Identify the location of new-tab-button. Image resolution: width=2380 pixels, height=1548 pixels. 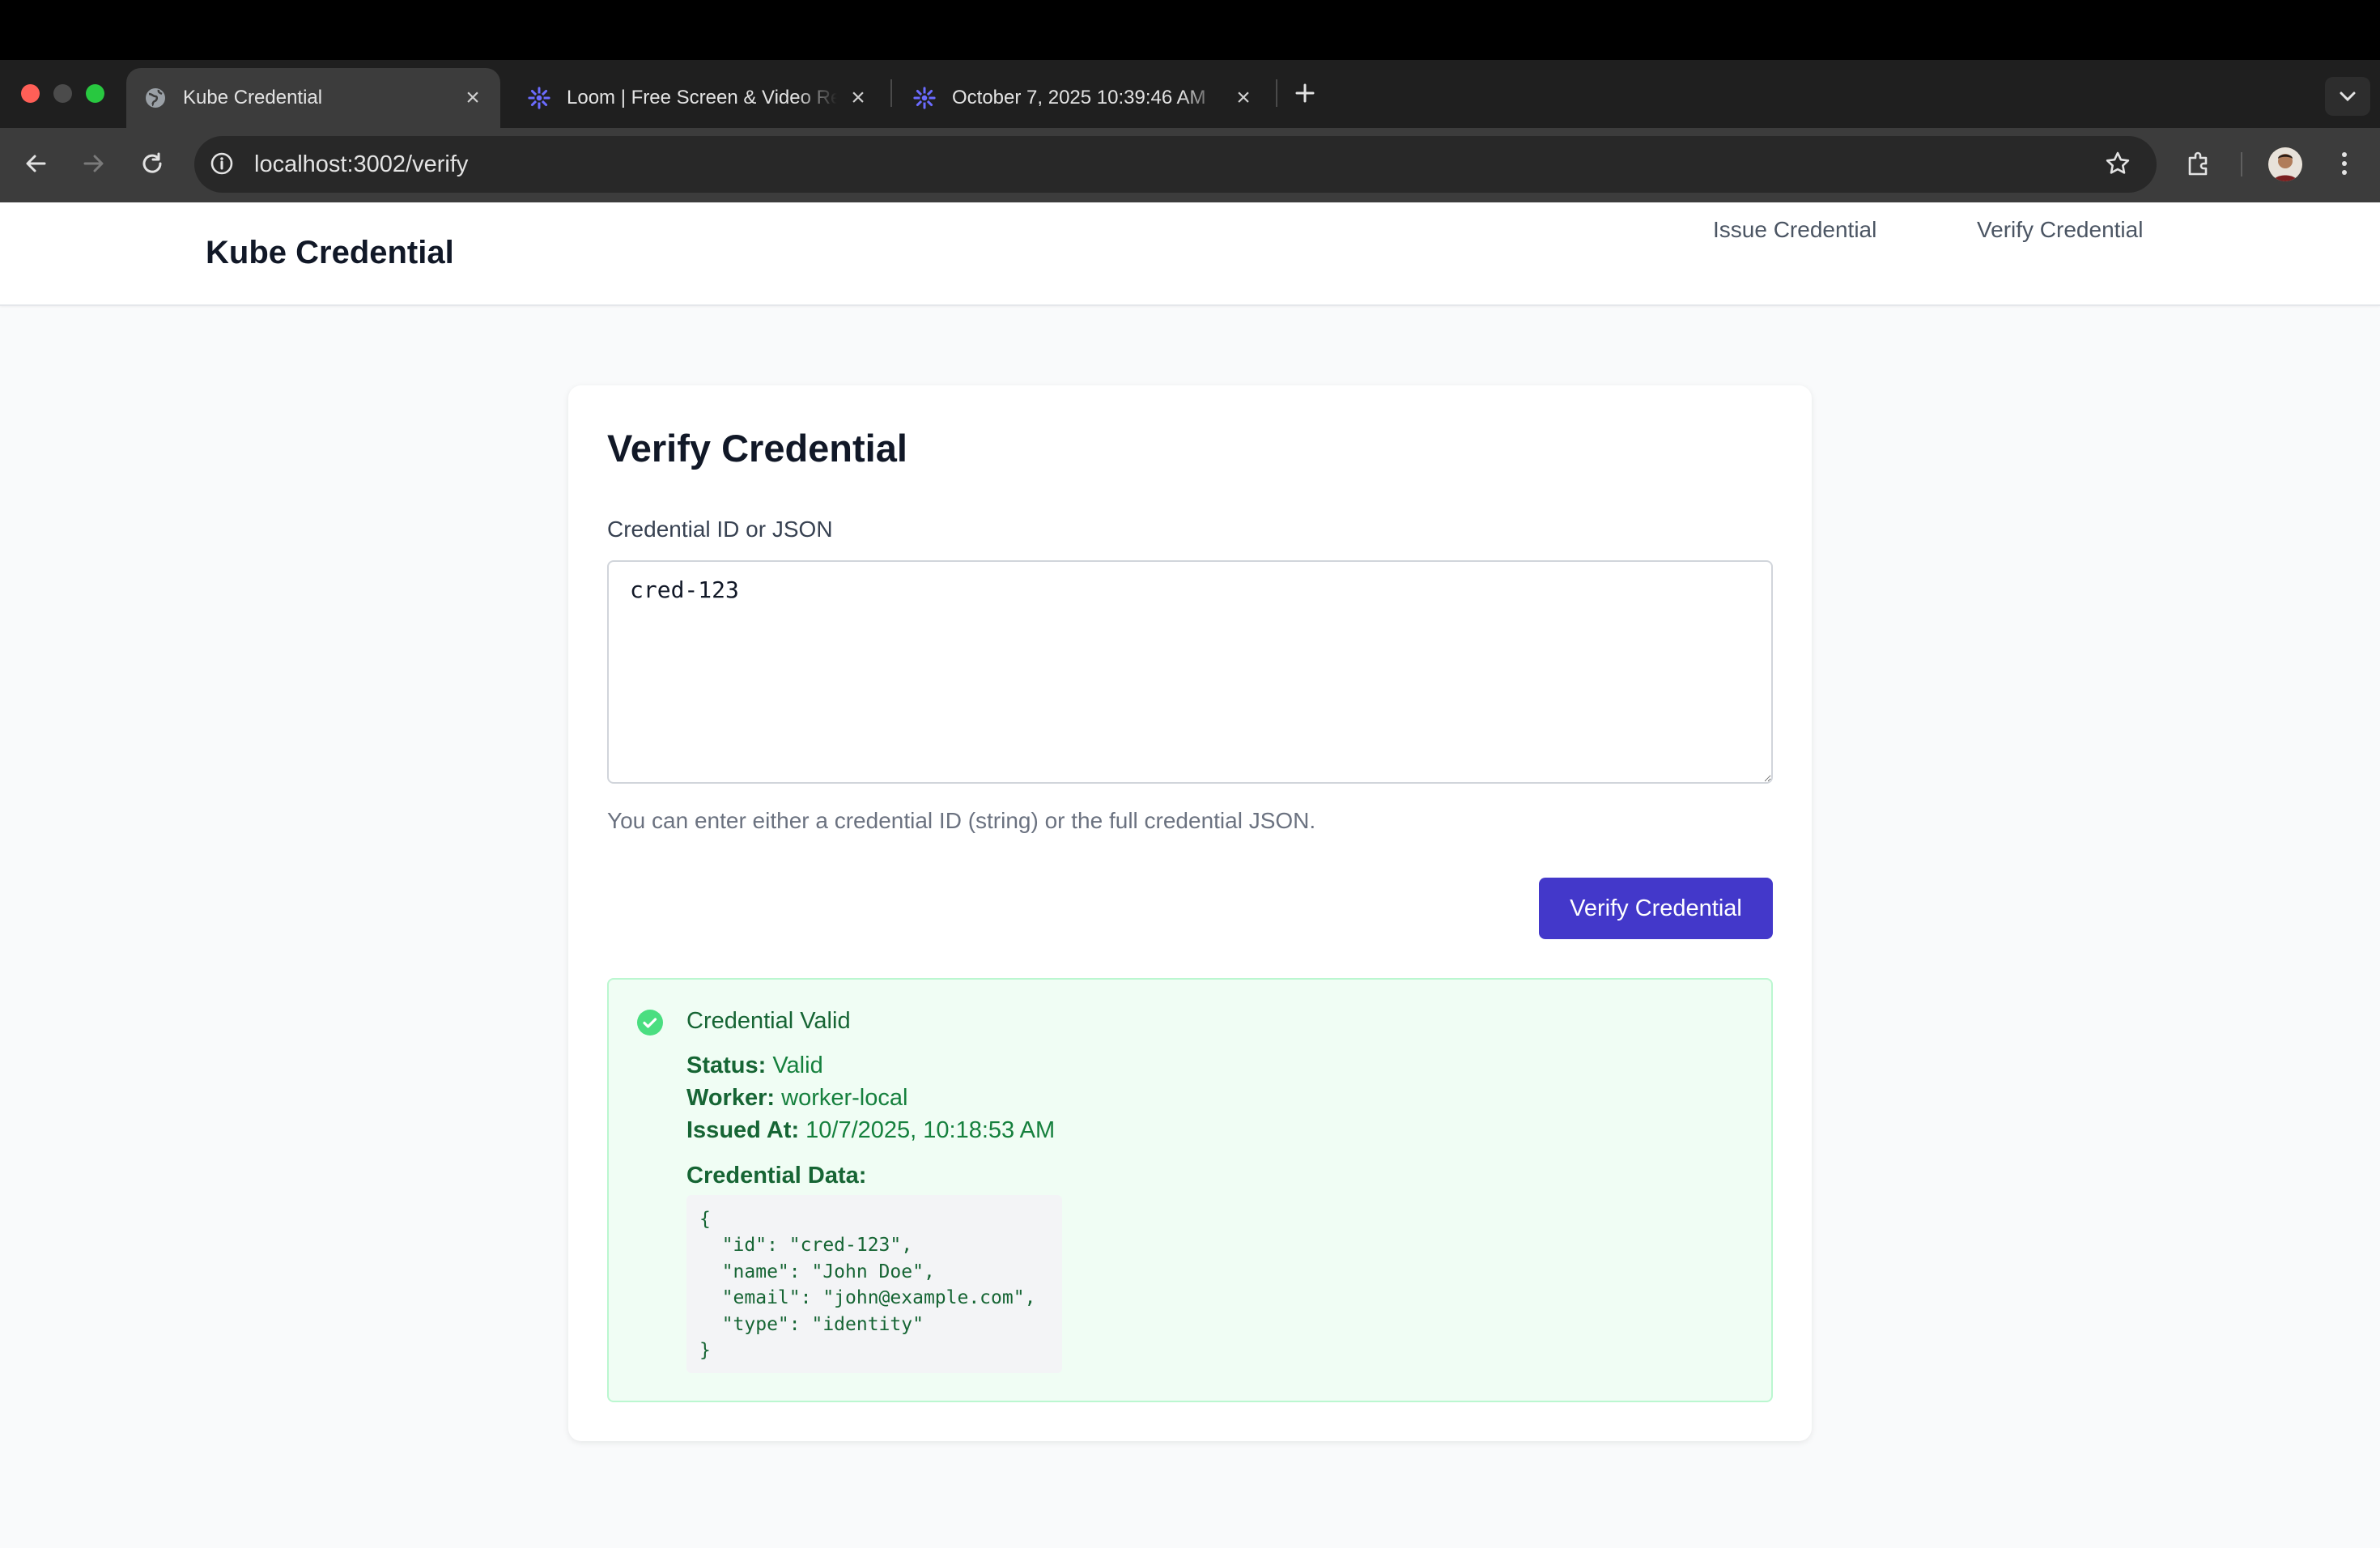
(1305, 93).